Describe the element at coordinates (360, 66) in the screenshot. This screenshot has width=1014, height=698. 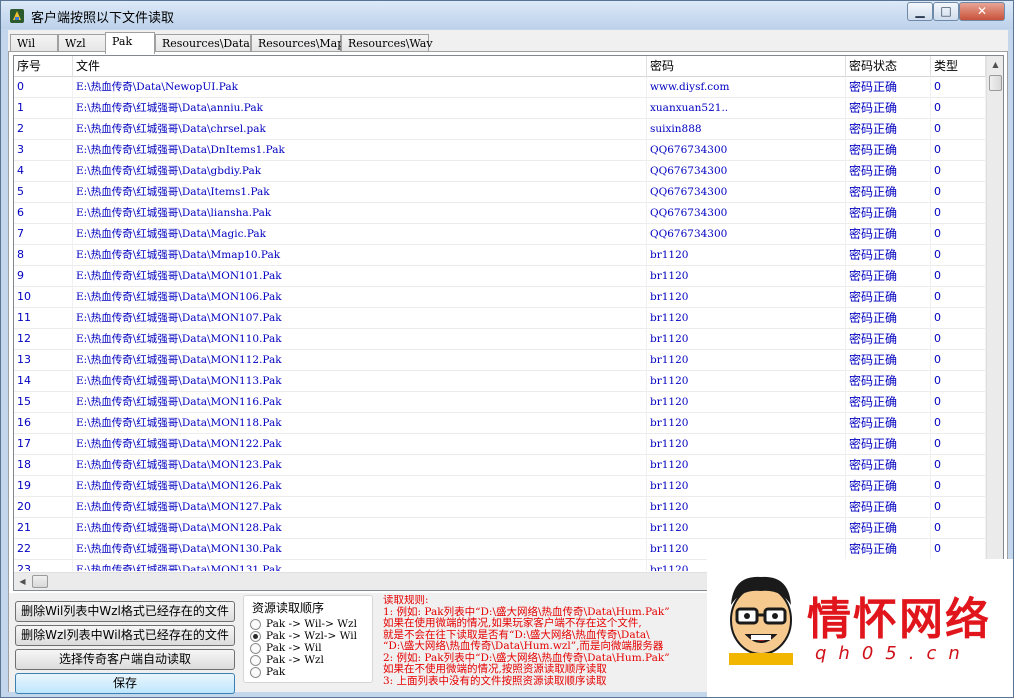
I see `column-header-file: 文件` at that location.